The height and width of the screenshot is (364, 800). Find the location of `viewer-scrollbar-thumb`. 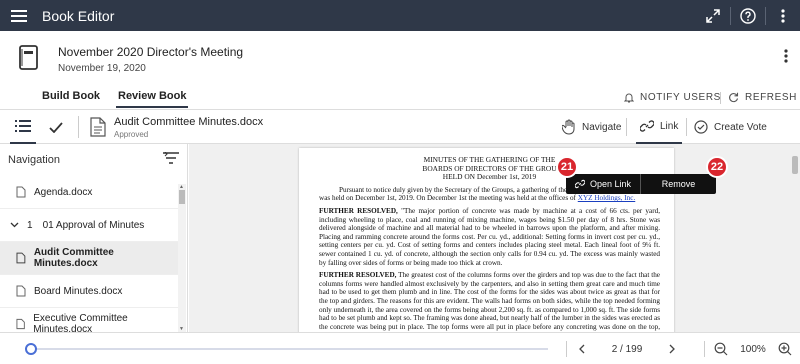

viewer-scrollbar-thumb is located at coordinates (795, 165).